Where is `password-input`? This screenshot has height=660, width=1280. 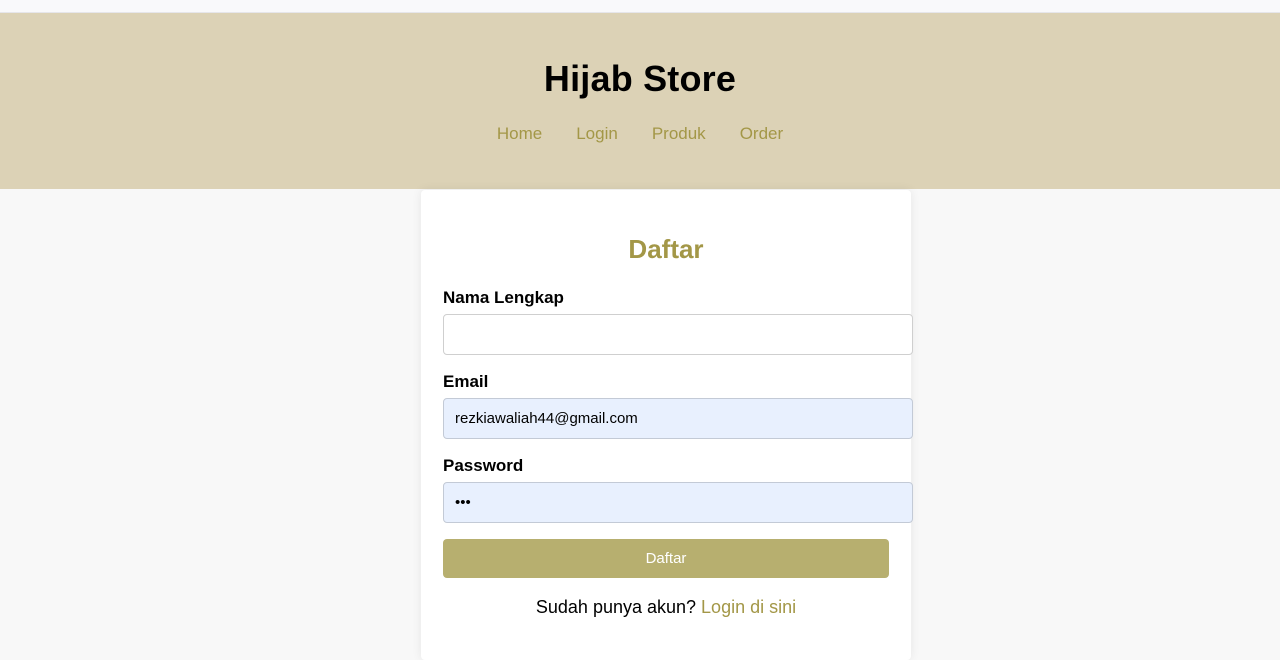
password-input is located at coordinates (678, 502).